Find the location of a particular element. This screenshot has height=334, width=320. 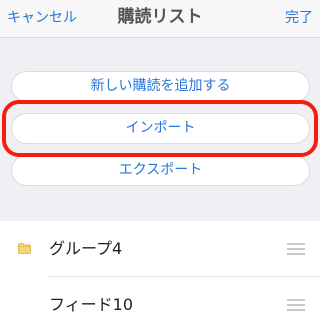

list-item-label: グループ4 is located at coordinates (86, 248).